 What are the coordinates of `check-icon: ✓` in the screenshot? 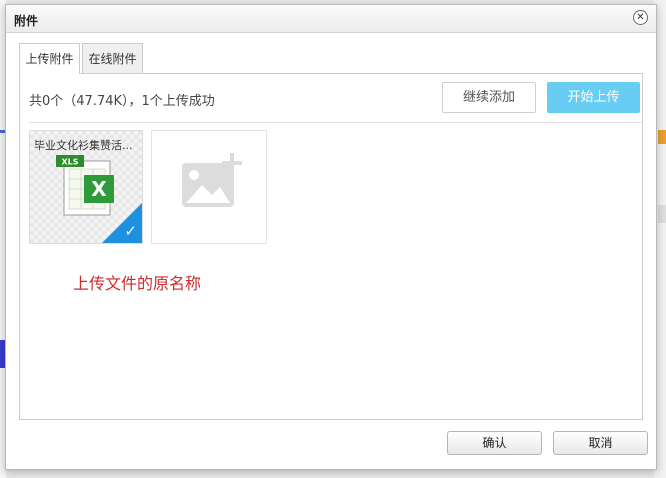 It's located at (130, 231).